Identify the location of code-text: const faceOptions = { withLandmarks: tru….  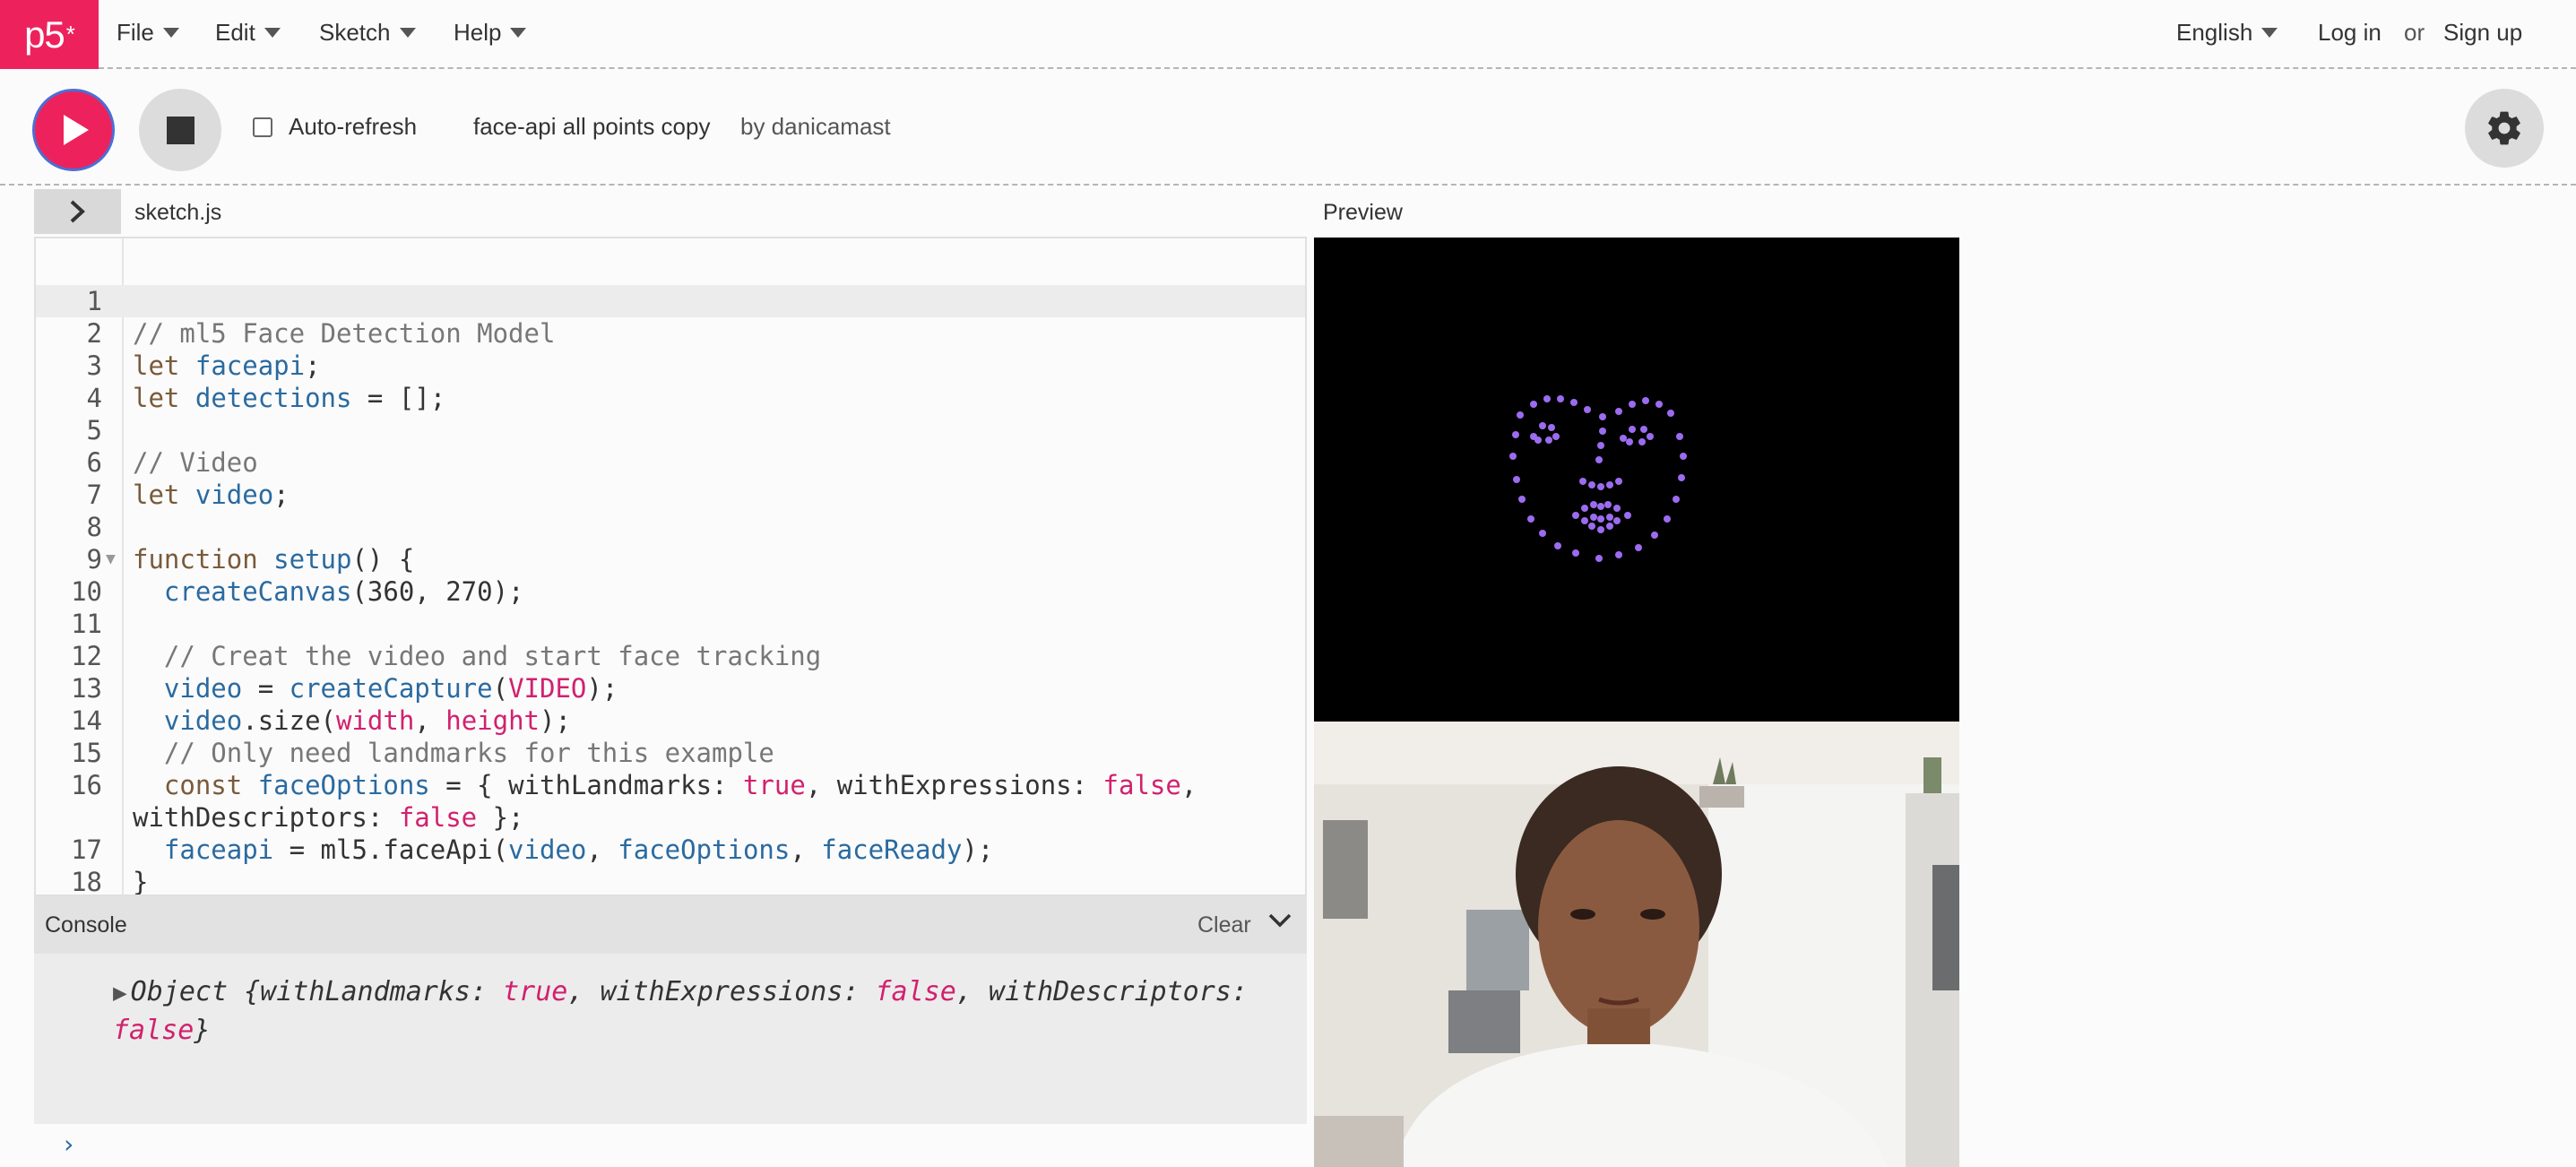
(673, 801).